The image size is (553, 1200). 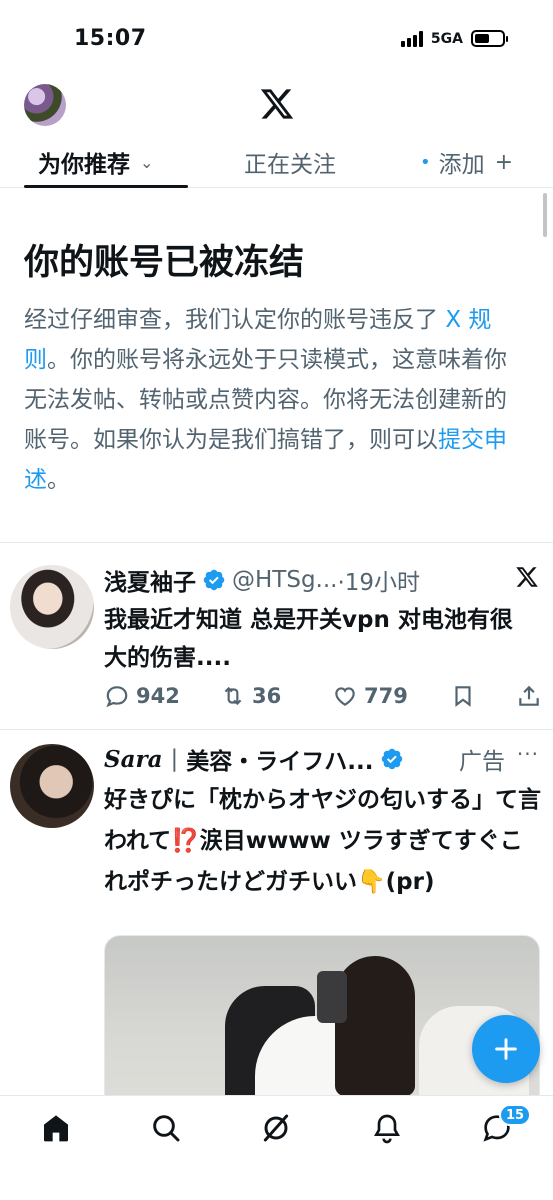 What do you see at coordinates (461, 165) in the screenshot?
I see `tab-add-label: 添加` at bounding box center [461, 165].